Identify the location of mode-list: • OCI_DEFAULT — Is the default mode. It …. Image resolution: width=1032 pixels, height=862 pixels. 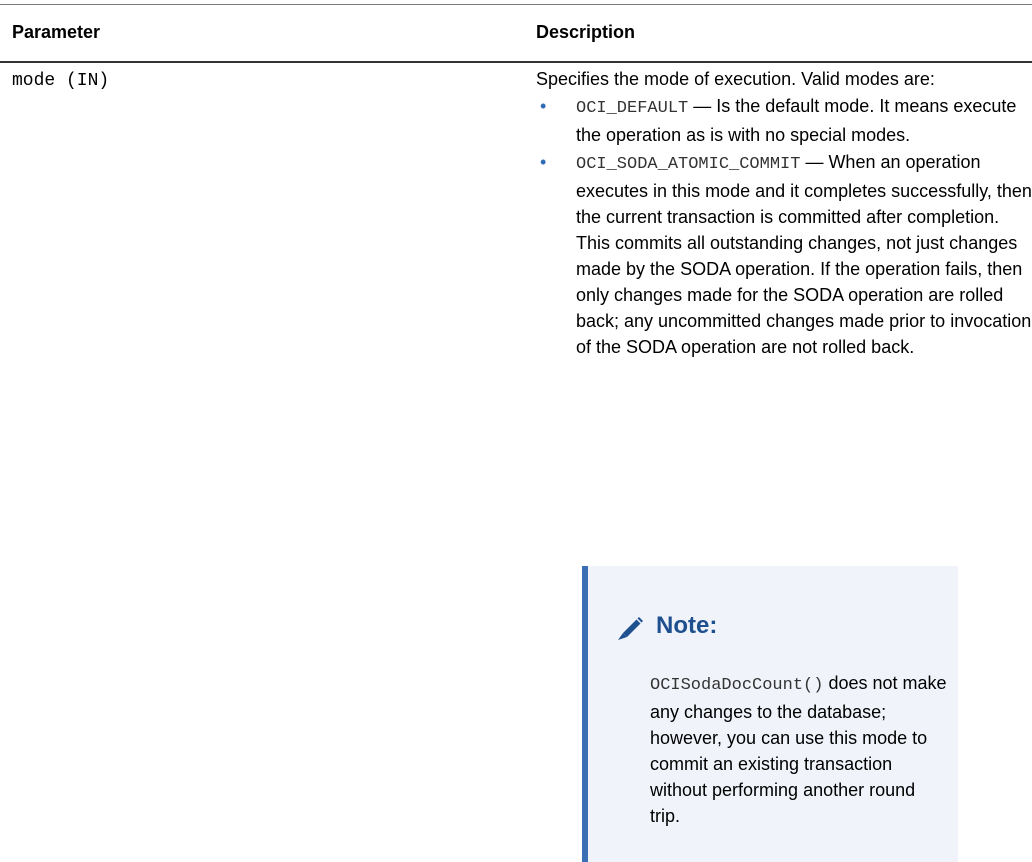
(784, 226).